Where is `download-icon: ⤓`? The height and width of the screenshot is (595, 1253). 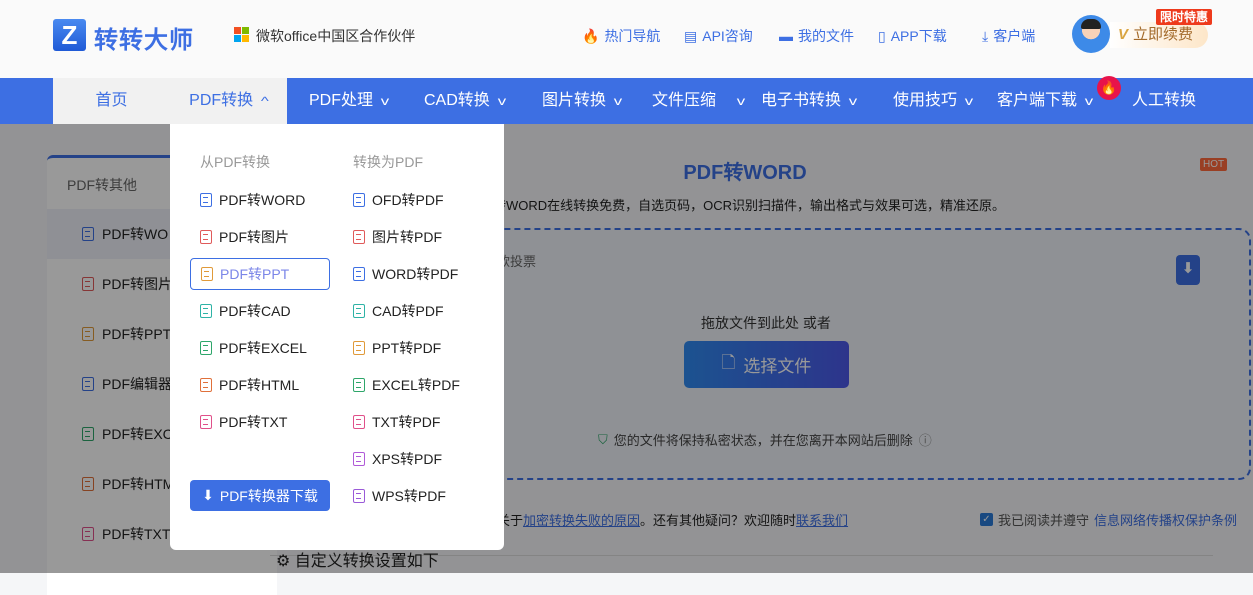
download-icon: ⤓ is located at coordinates (985, 35).